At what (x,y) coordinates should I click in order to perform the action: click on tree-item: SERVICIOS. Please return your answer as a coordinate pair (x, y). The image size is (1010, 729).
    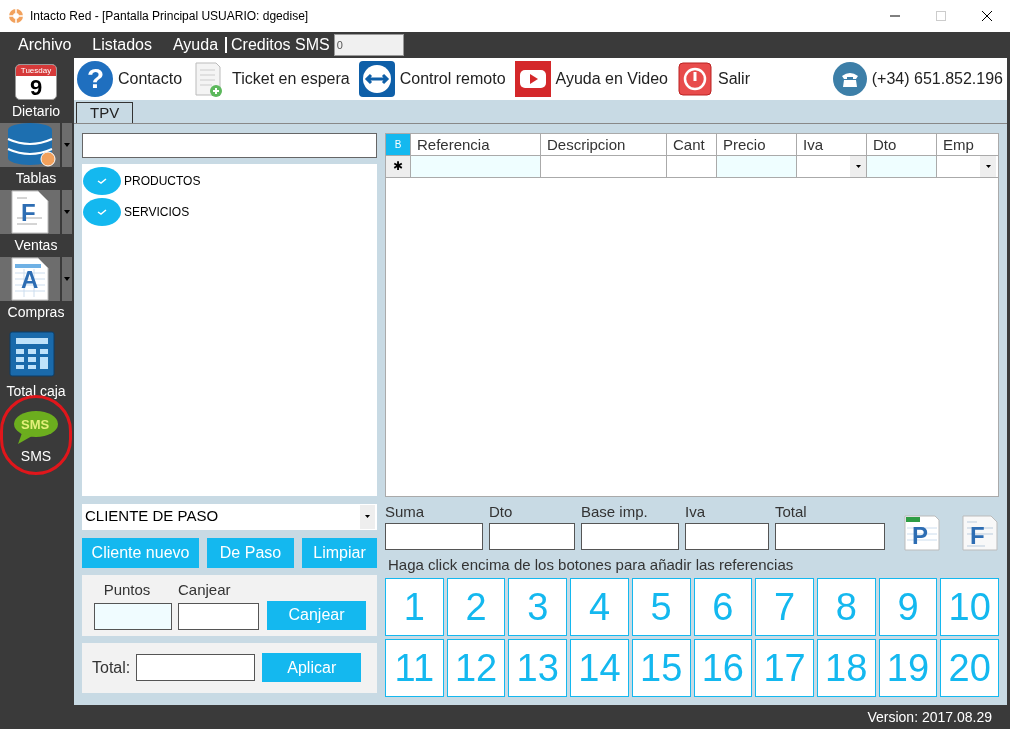
    Looking at the image, I should click on (157, 212).